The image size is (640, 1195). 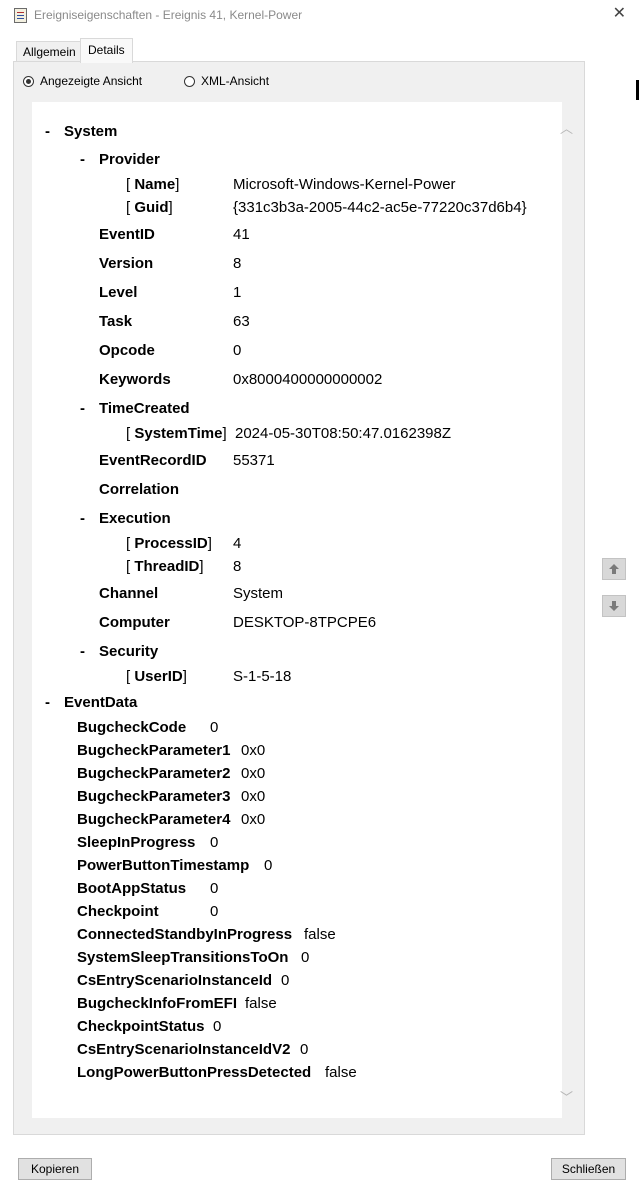 I want to click on attr-systemtime-key: SystemTime, so click(x=178, y=433).